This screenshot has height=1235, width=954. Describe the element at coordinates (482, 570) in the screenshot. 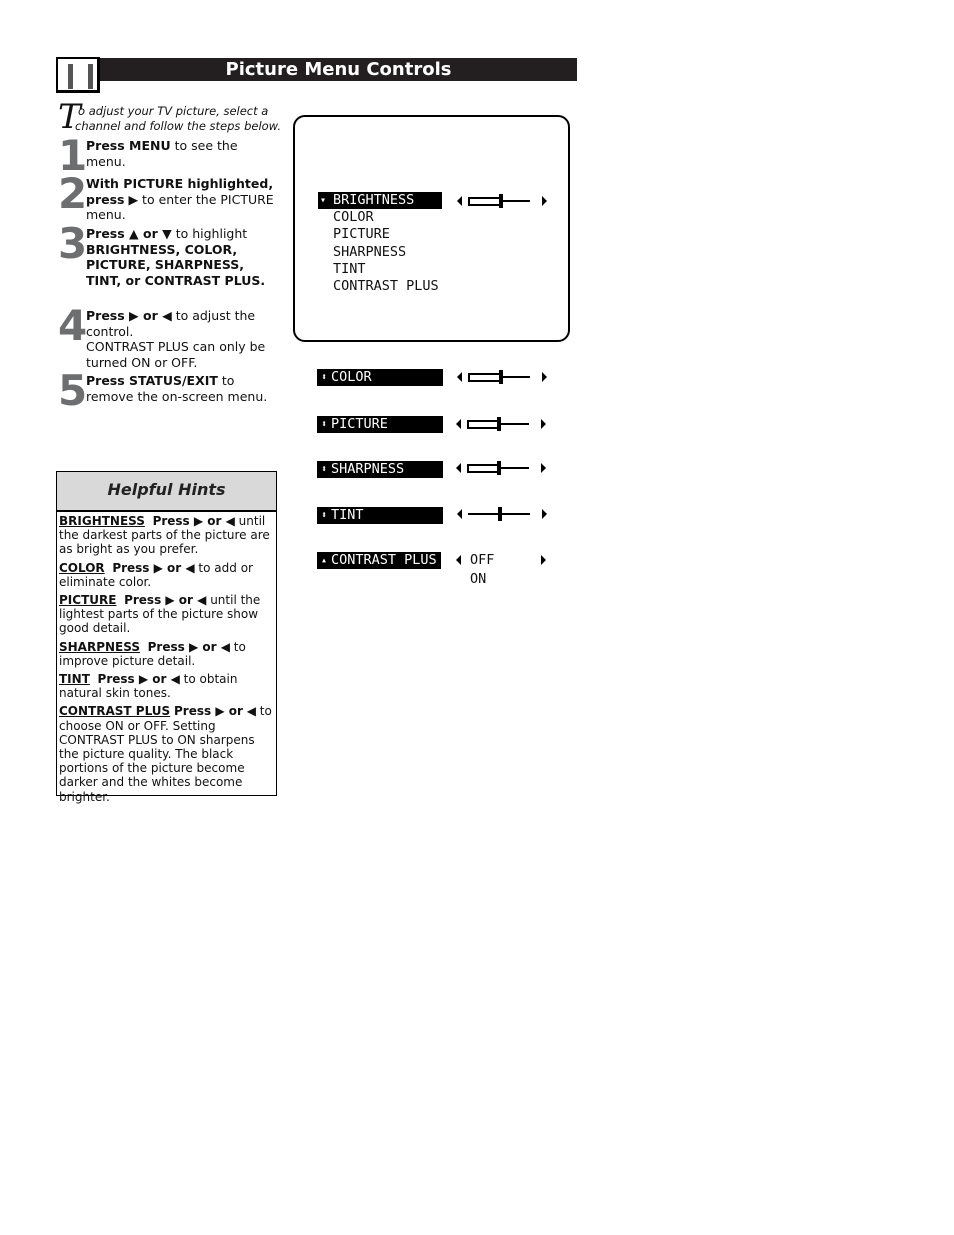

I see `contrast-plus-values: OFF ON` at that location.